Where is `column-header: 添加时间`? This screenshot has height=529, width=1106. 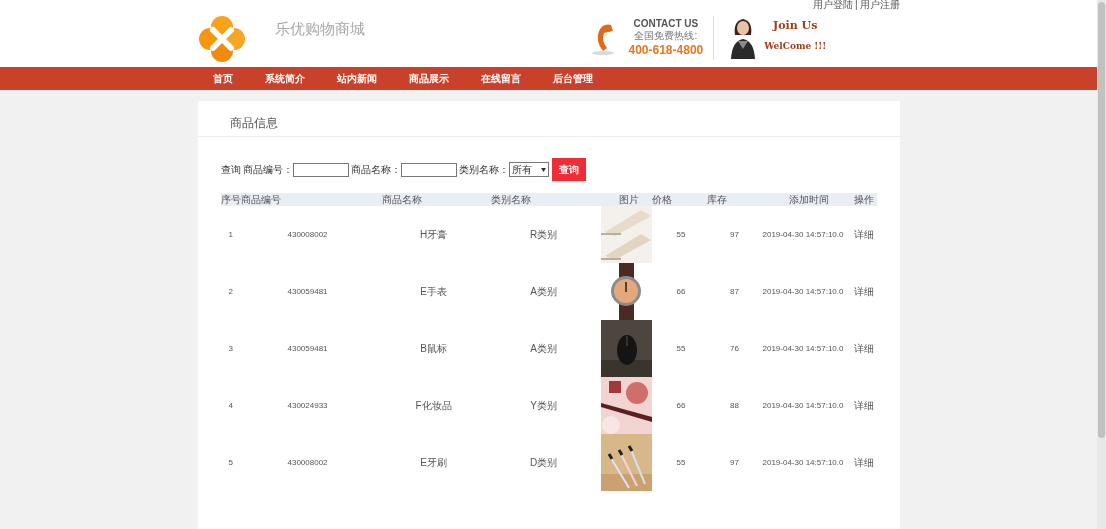 column-header: 添加时间 is located at coordinates (809, 199).